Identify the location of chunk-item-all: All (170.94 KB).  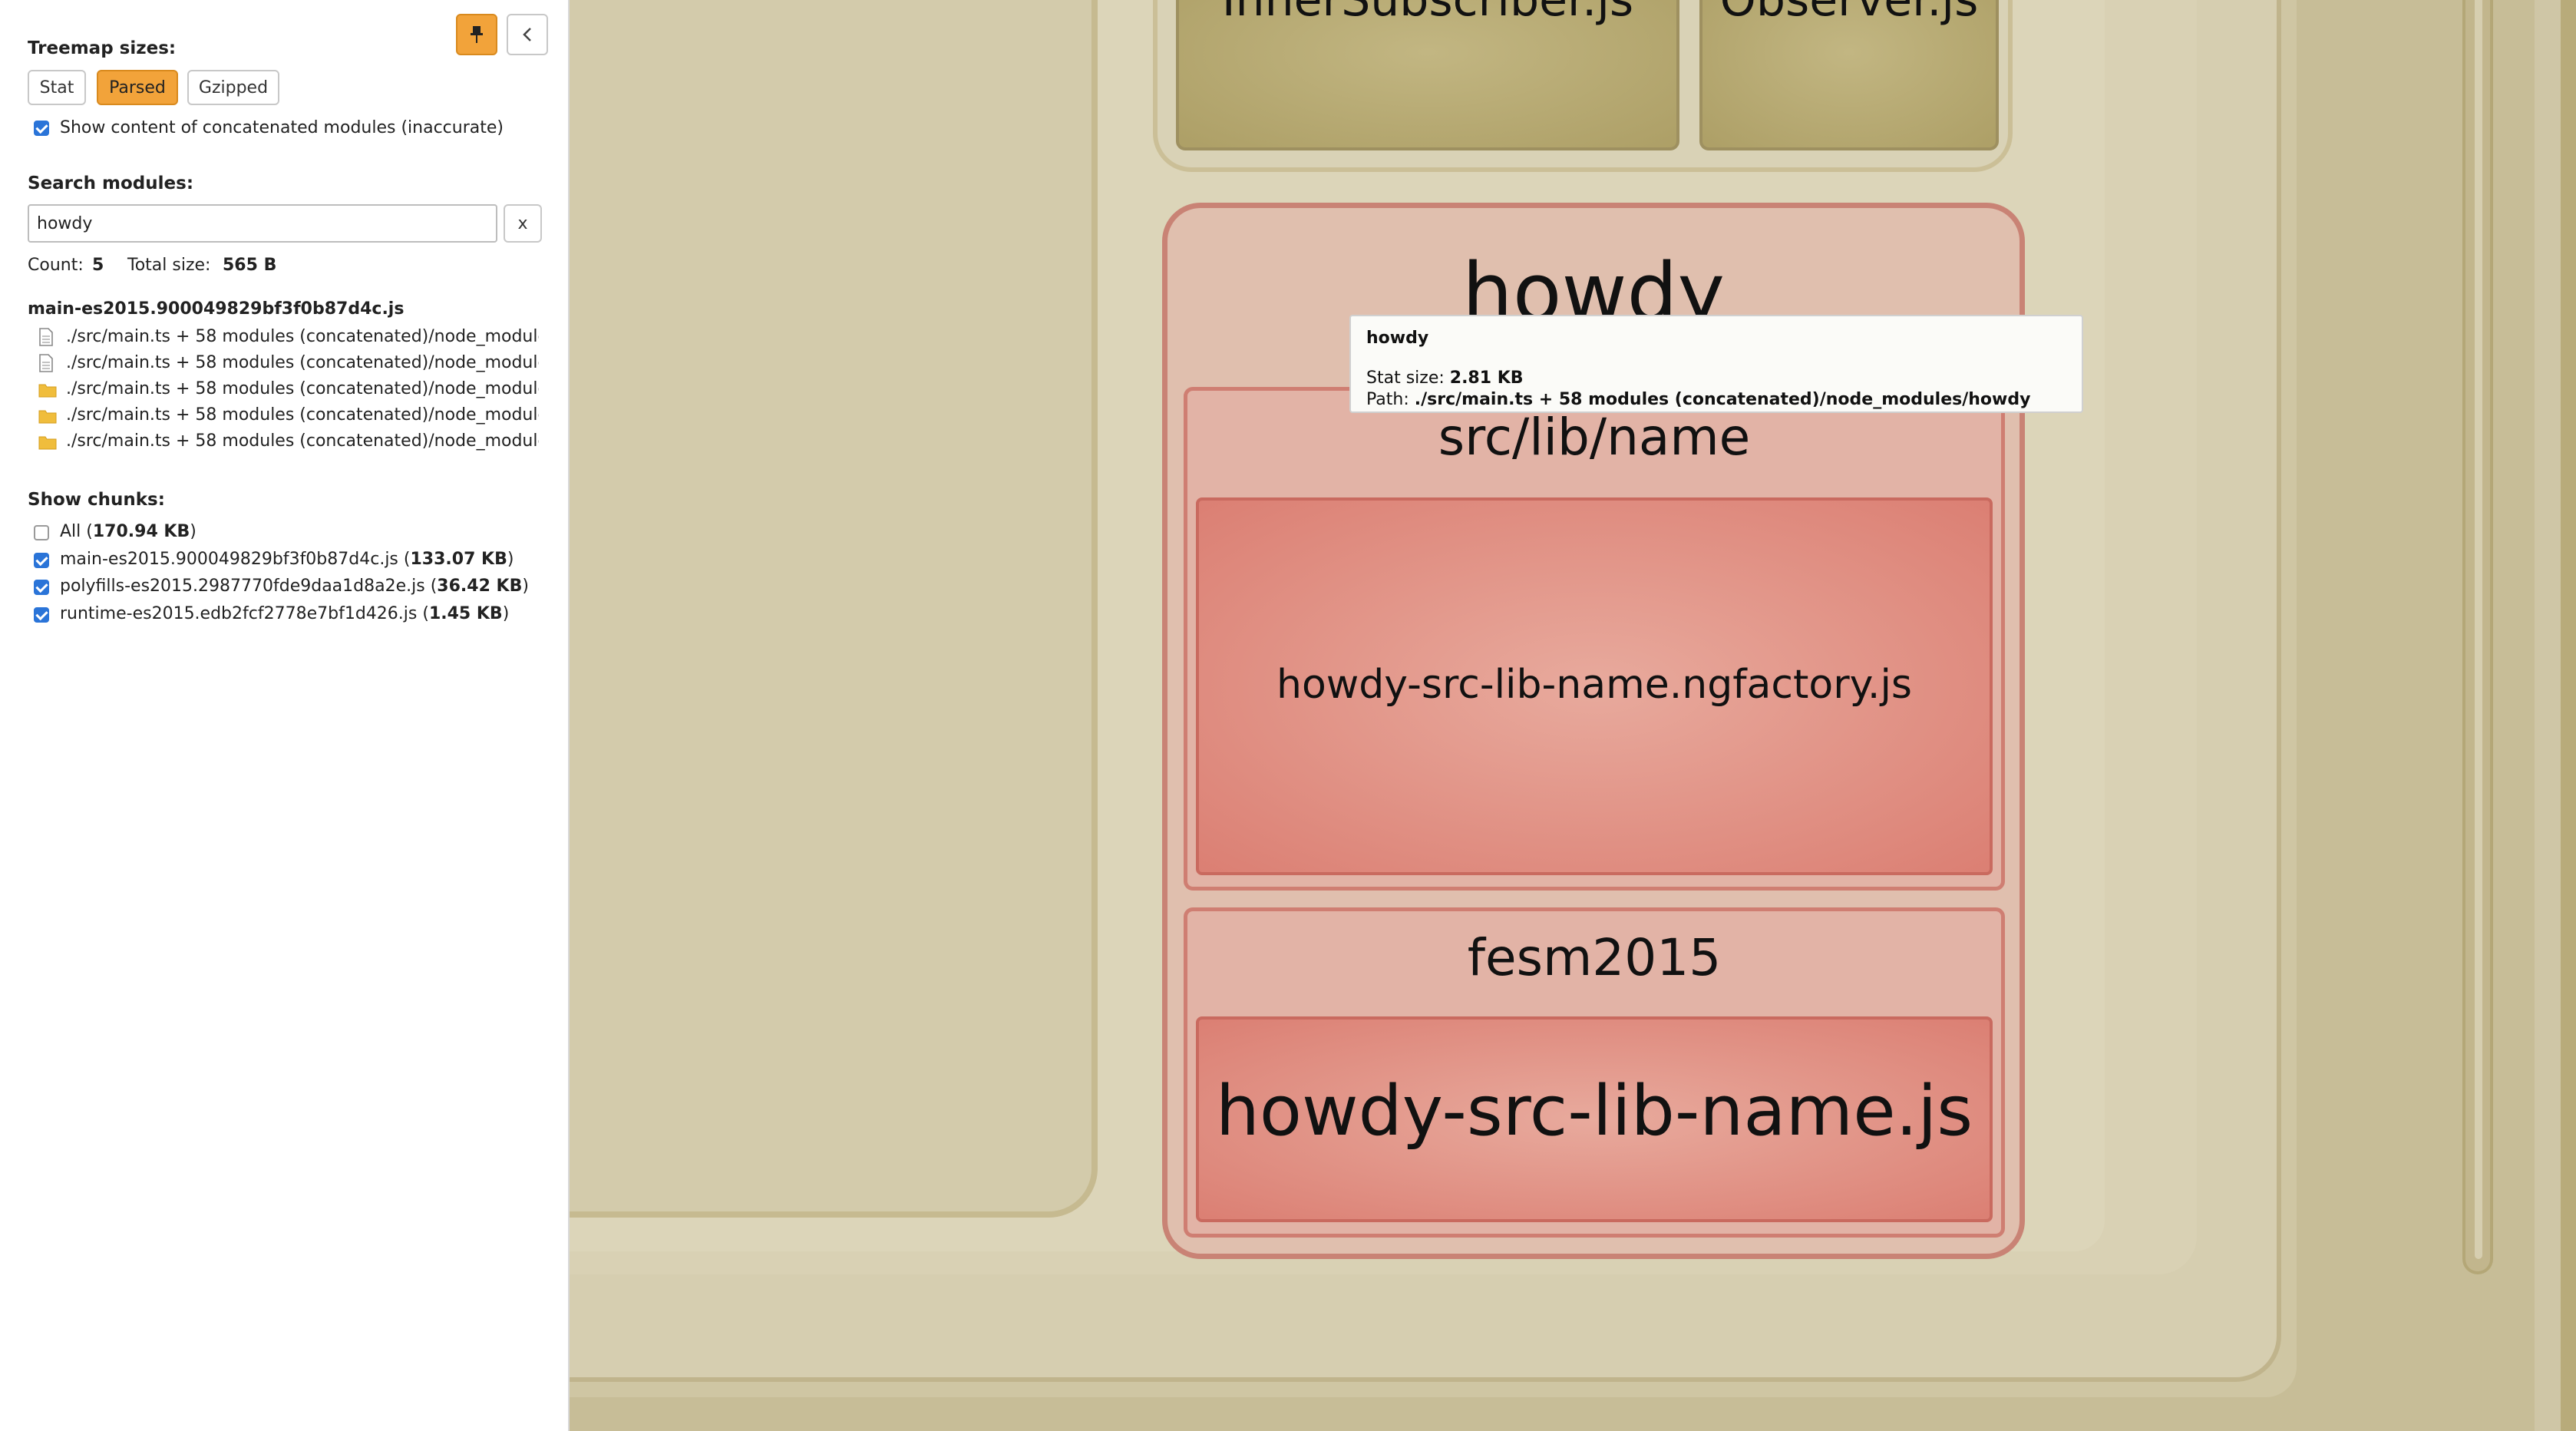
(128, 531).